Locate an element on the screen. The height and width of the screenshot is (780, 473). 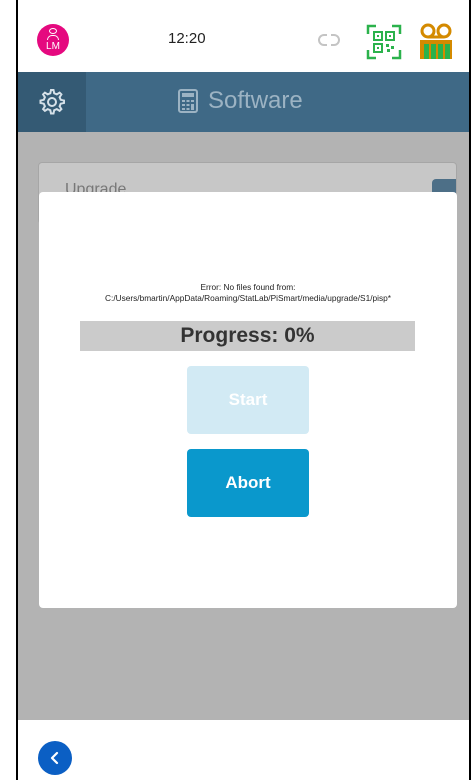
avatar-initials: LM is located at coordinates (53, 46).